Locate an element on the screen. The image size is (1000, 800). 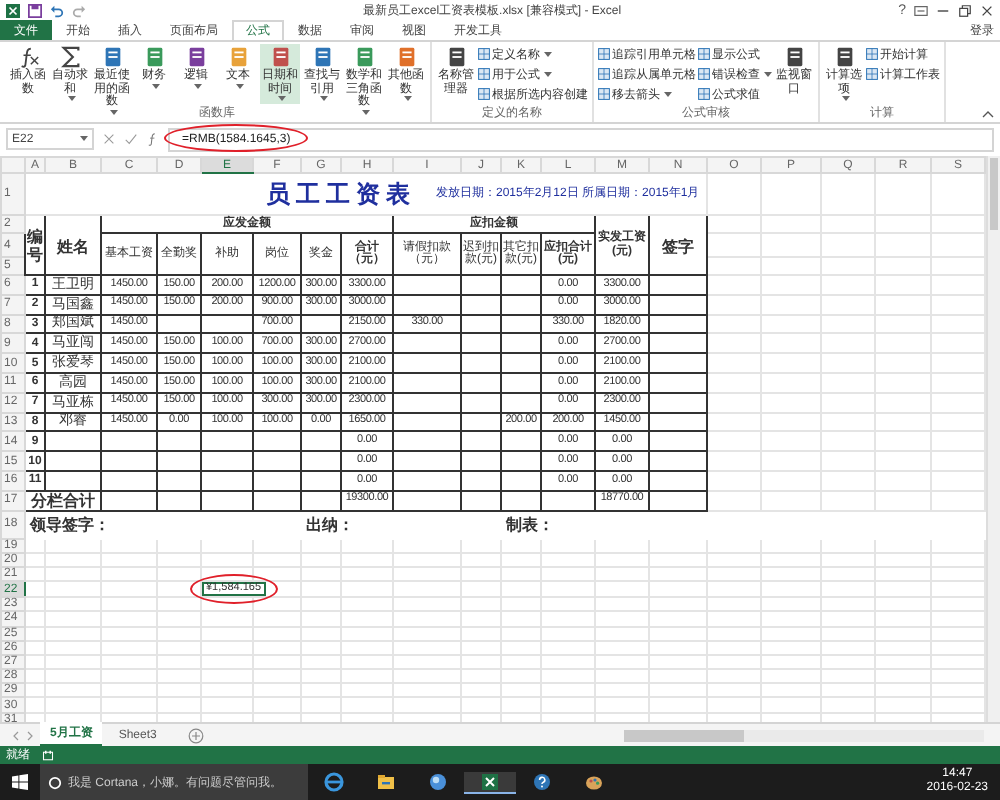
horizontal-scrollbar is located at coordinates (804, 735).